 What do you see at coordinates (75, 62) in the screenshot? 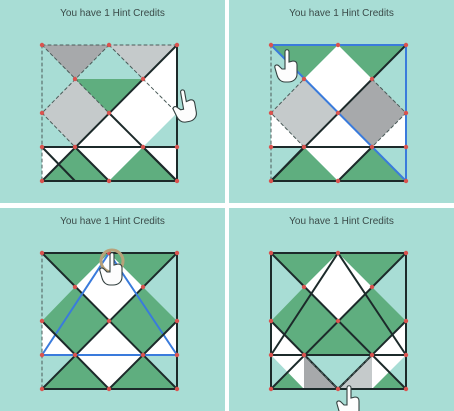
I see `tile` at bounding box center [75, 62].